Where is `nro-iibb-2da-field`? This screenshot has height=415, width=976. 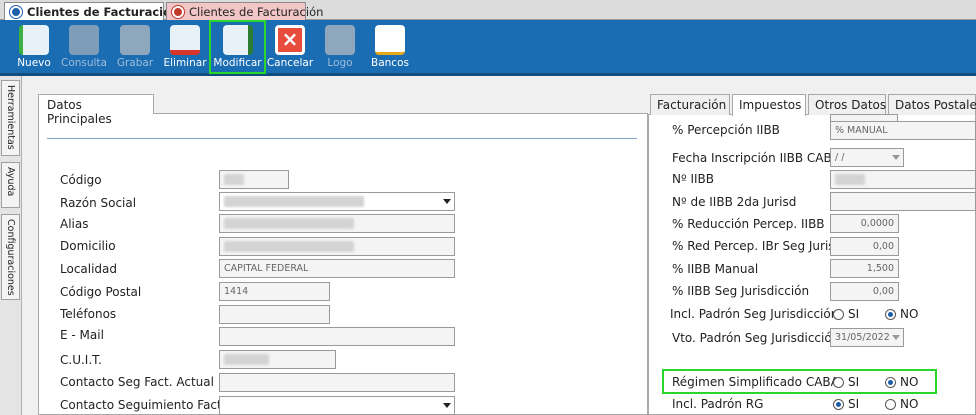 nro-iibb-2da-field is located at coordinates (903, 201).